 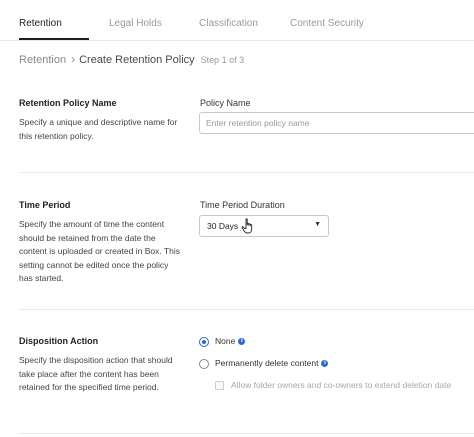 What do you see at coordinates (327, 23) in the screenshot?
I see `tab-content-security: Content Security` at bounding box center [327, 23].